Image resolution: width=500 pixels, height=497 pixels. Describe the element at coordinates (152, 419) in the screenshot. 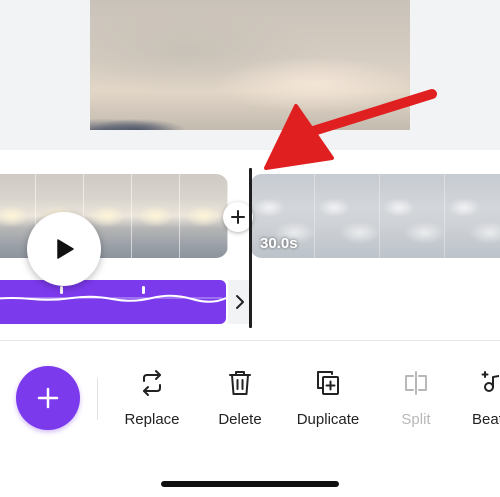

I see `replace-label: Replace` at that location.